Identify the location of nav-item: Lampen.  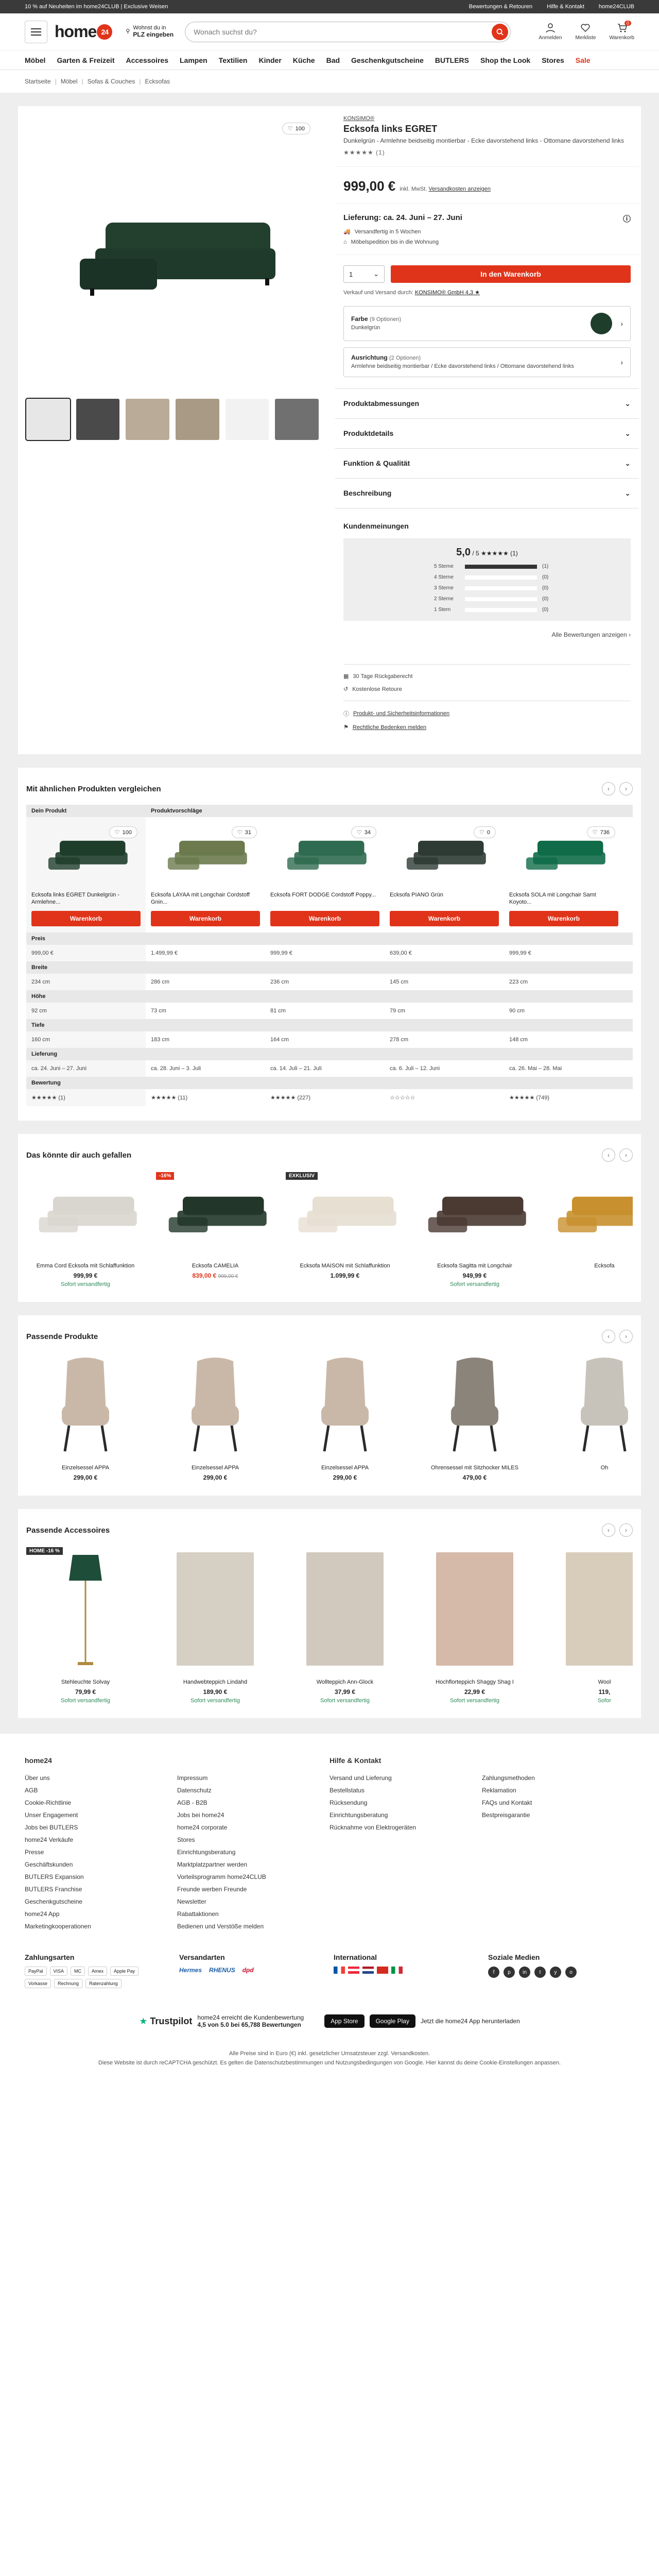
(194, 60).